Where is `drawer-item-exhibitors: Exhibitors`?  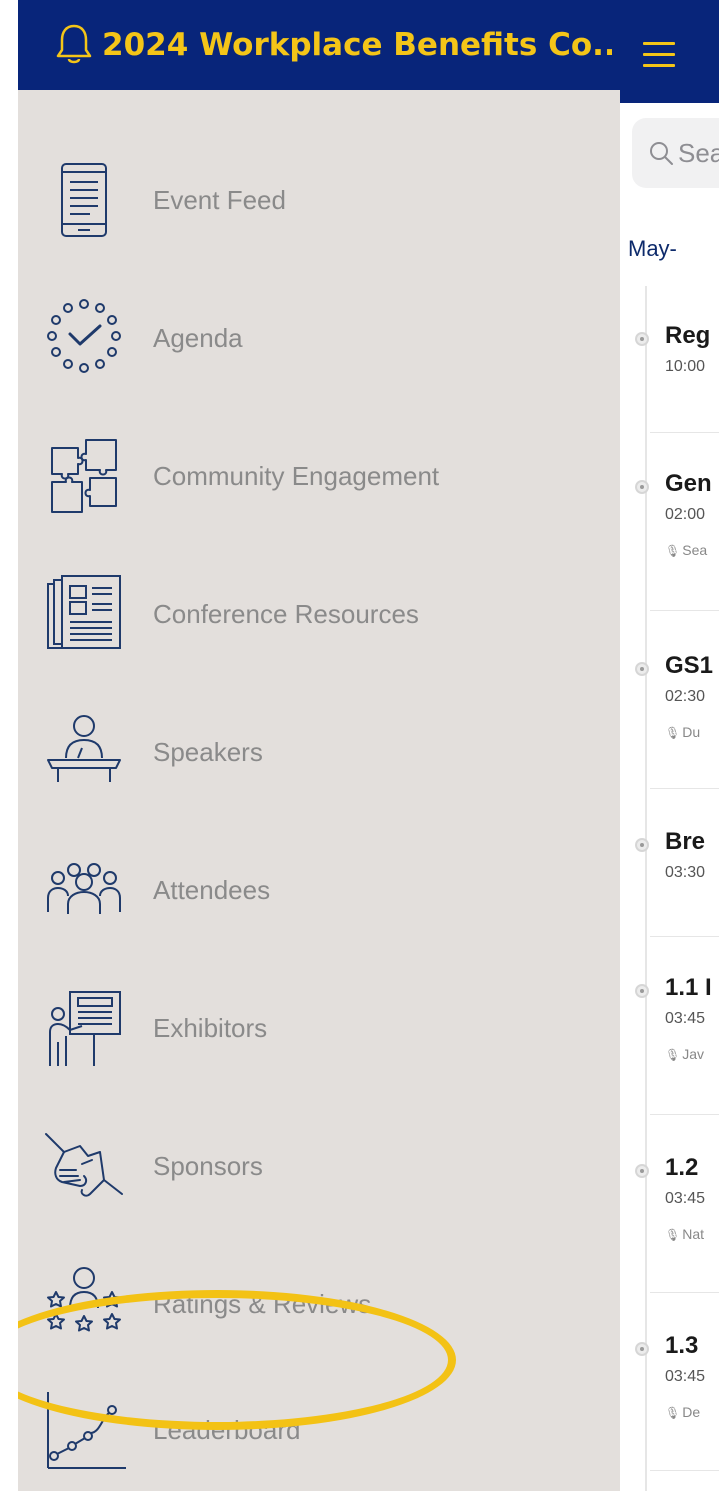 drawer-item-exhibitors: Exhibitors is located at coordinates (319, 1028).